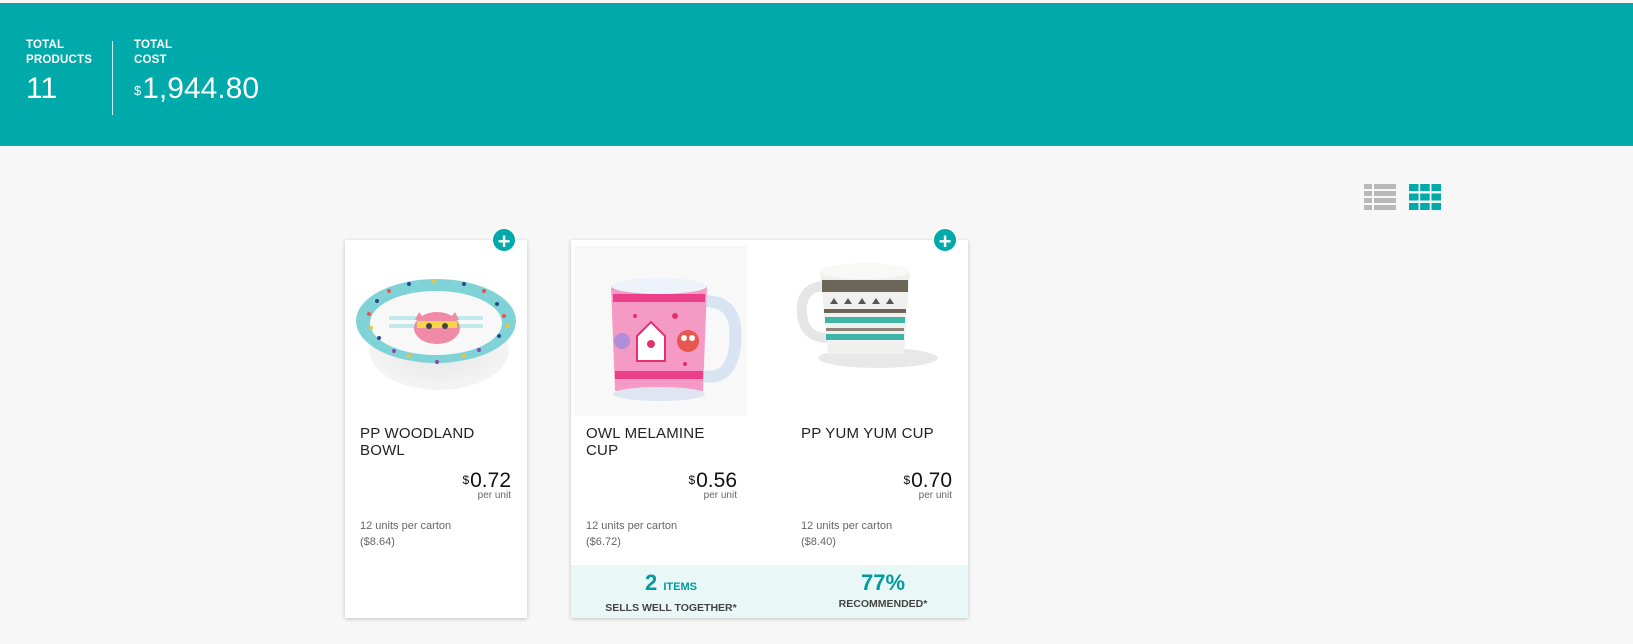 The image size is (1633, 644). Describe the element at coordinates (818, 542) in the screenshot. I see `carton-price: ($8.40)` at that location.